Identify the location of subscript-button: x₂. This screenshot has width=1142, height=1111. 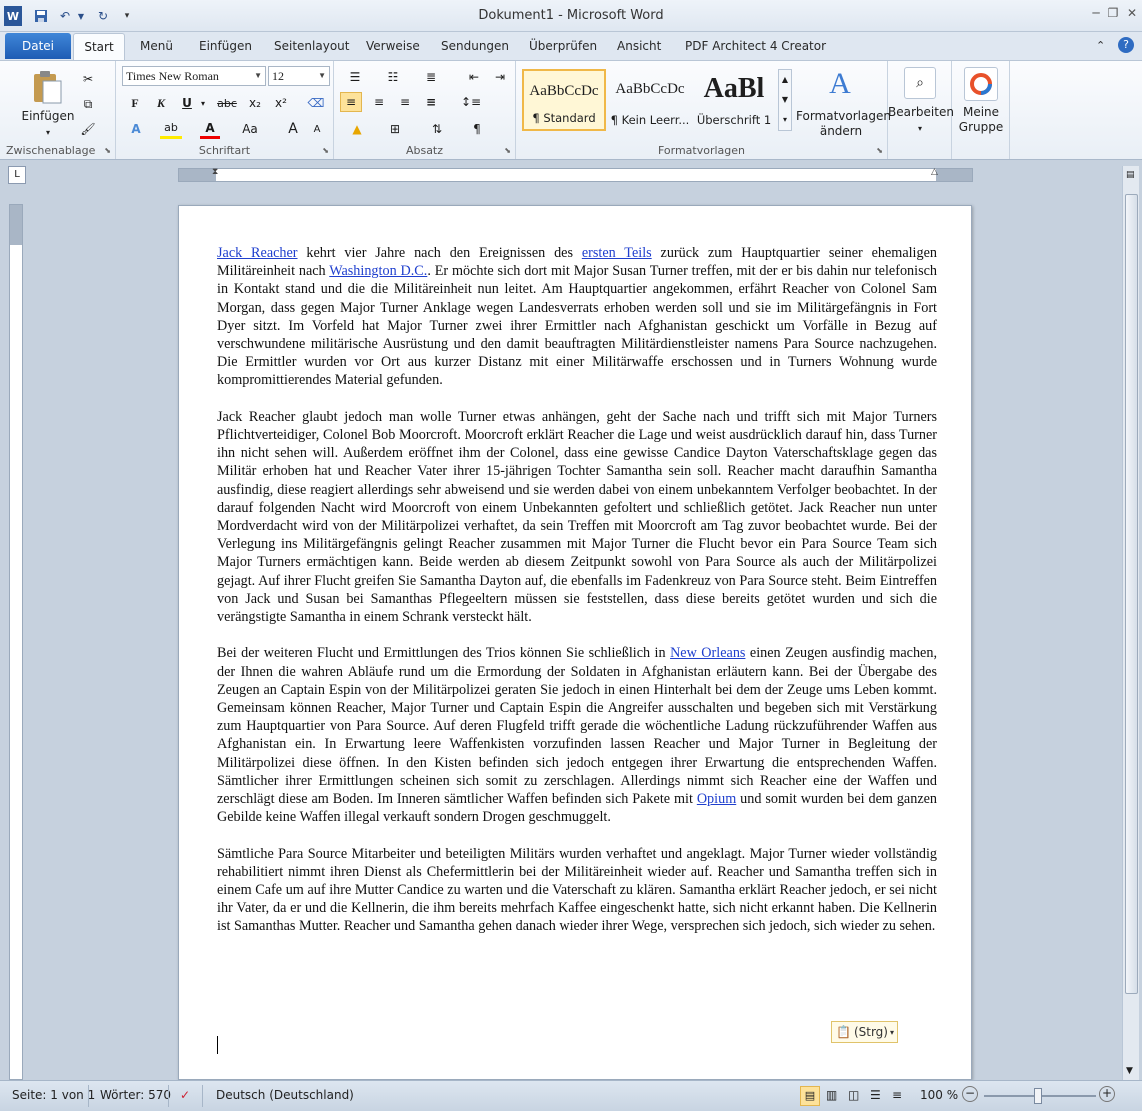
(255, 103).